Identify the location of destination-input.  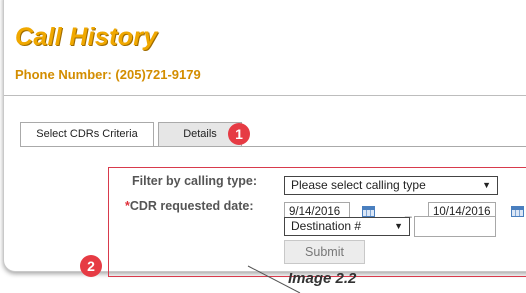
(455, 226).